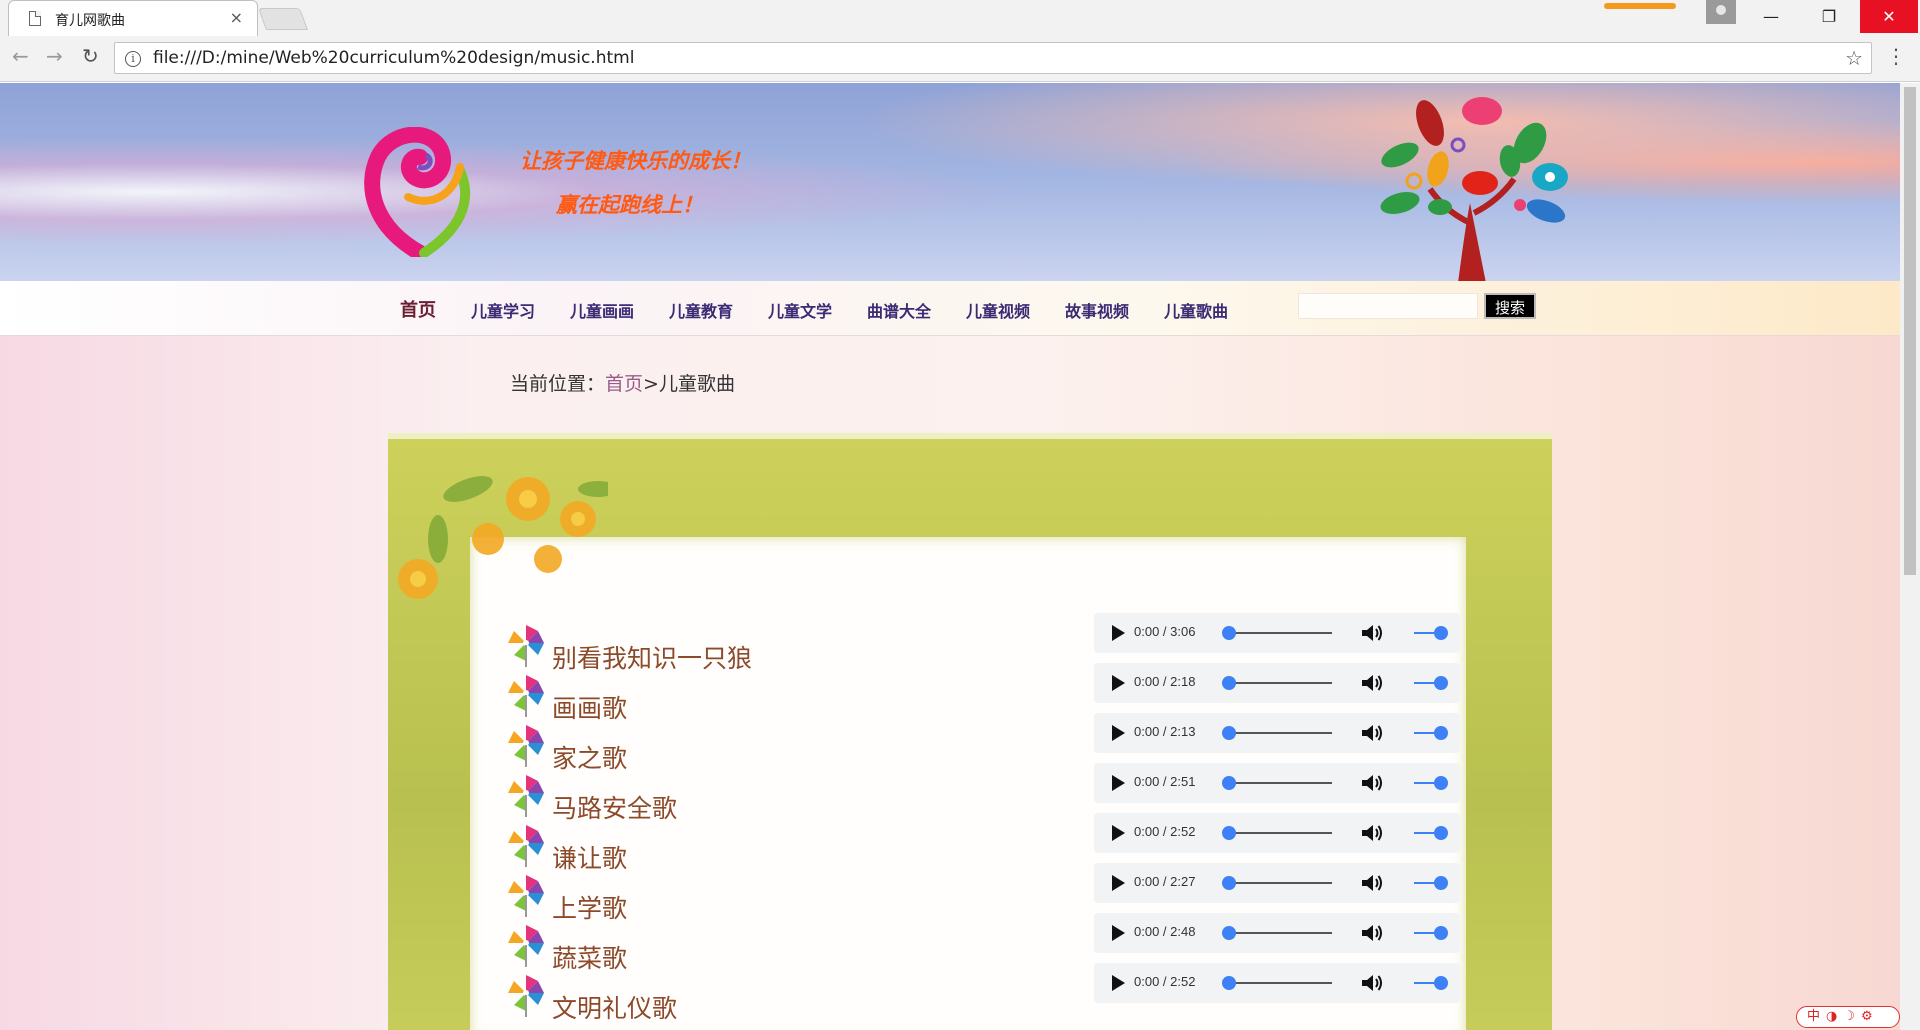 The width and height of the screenshot is (1920, 1030). I want to click on nav-children-songs: 儿童歌曲, so click(1196, 310).